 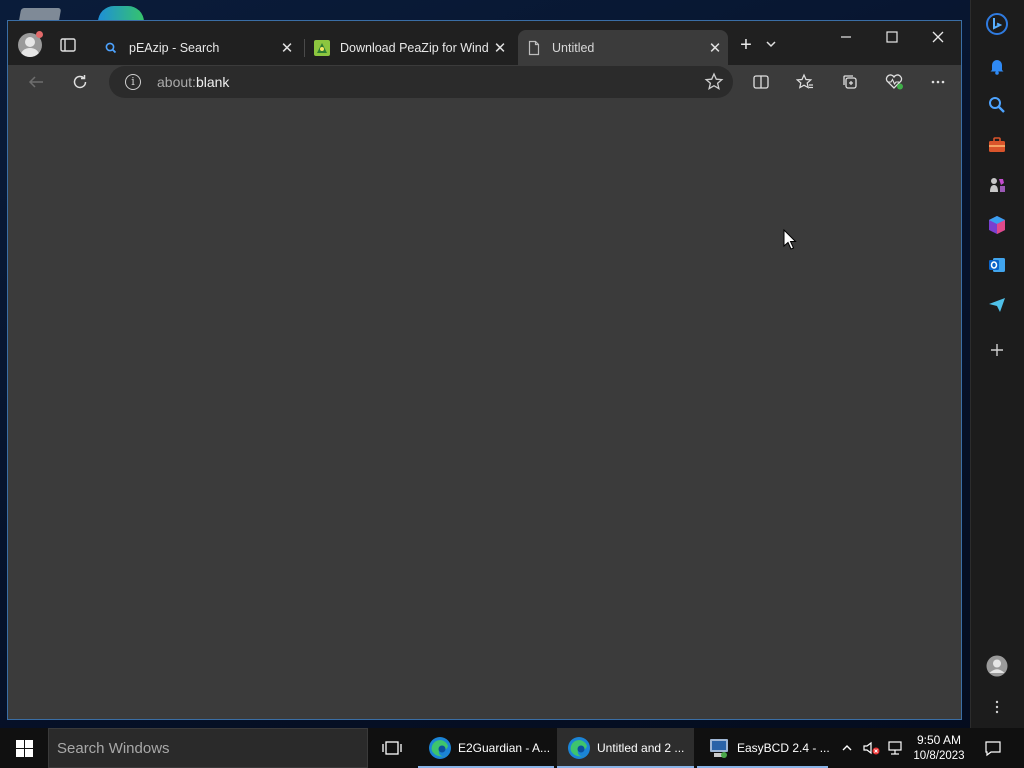 I want to click on system-clock: 9:50 AM 10/8/2023, so click(x=939, y=748).